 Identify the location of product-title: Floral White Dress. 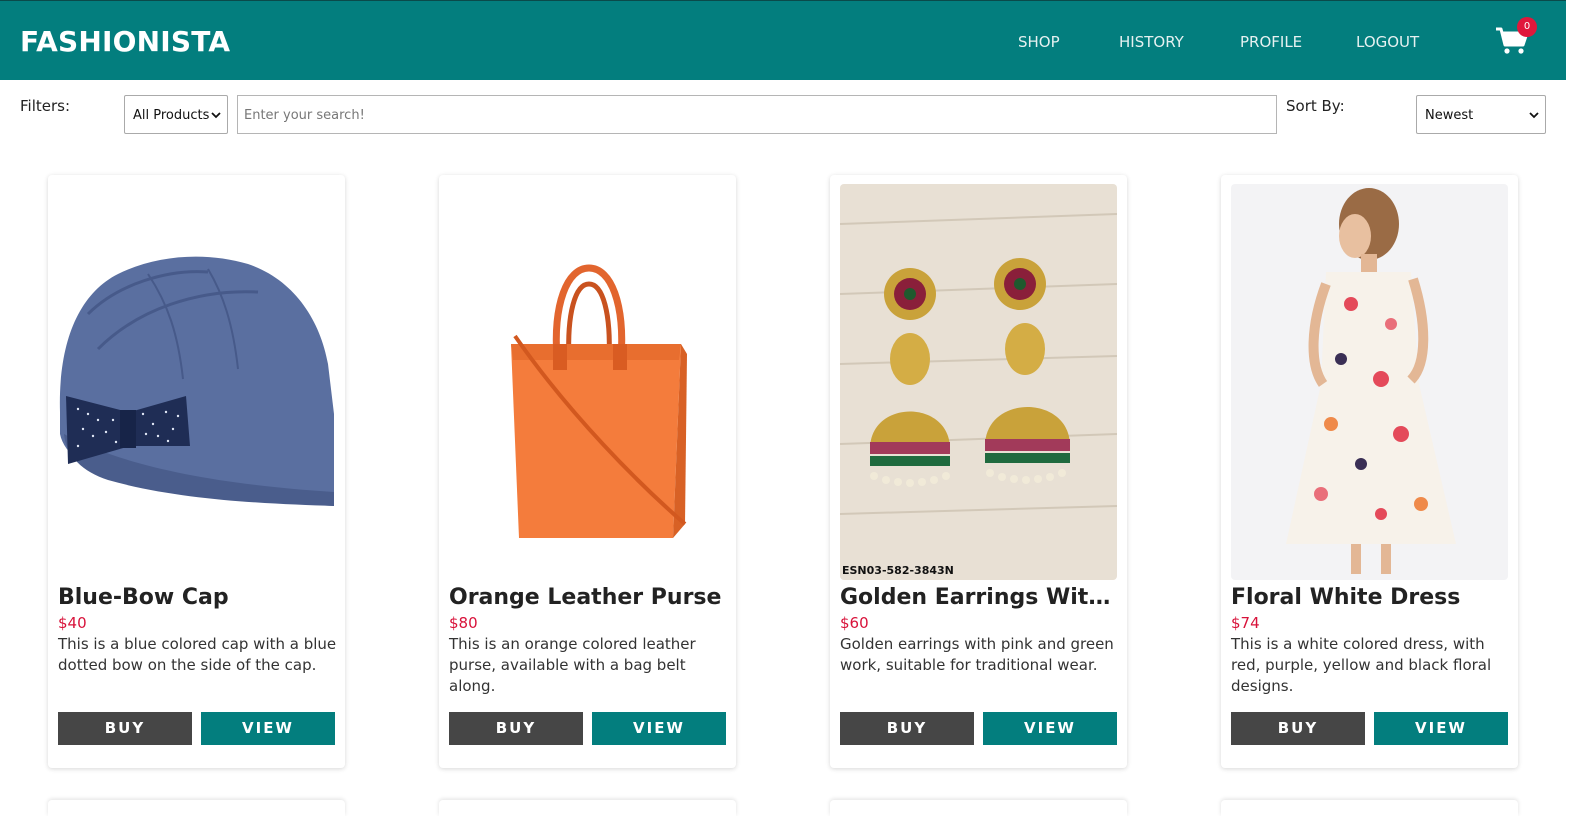
(1346, 597).